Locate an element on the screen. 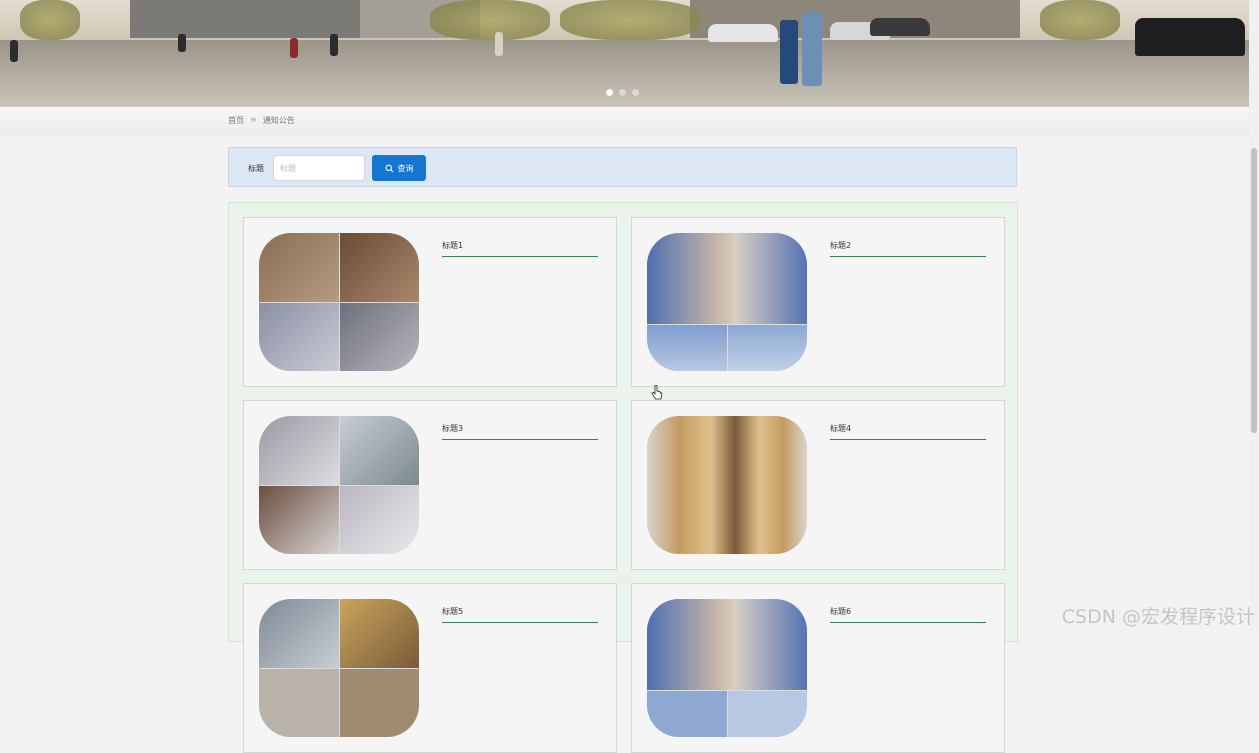 The image size is (1259, 753). banner-carousel is located at coordinates (624, 53).